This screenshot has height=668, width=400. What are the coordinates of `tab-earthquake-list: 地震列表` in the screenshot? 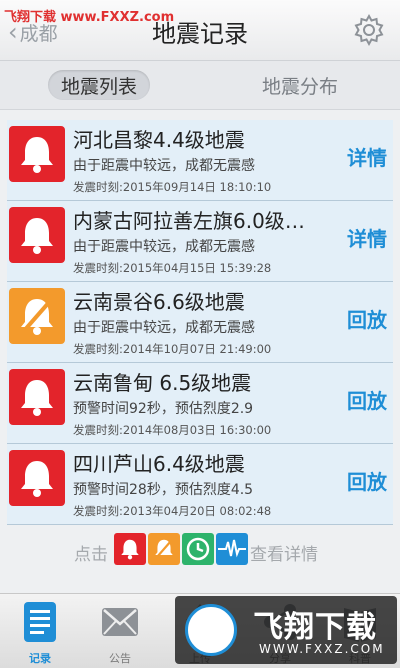 It's located at (99, 85).